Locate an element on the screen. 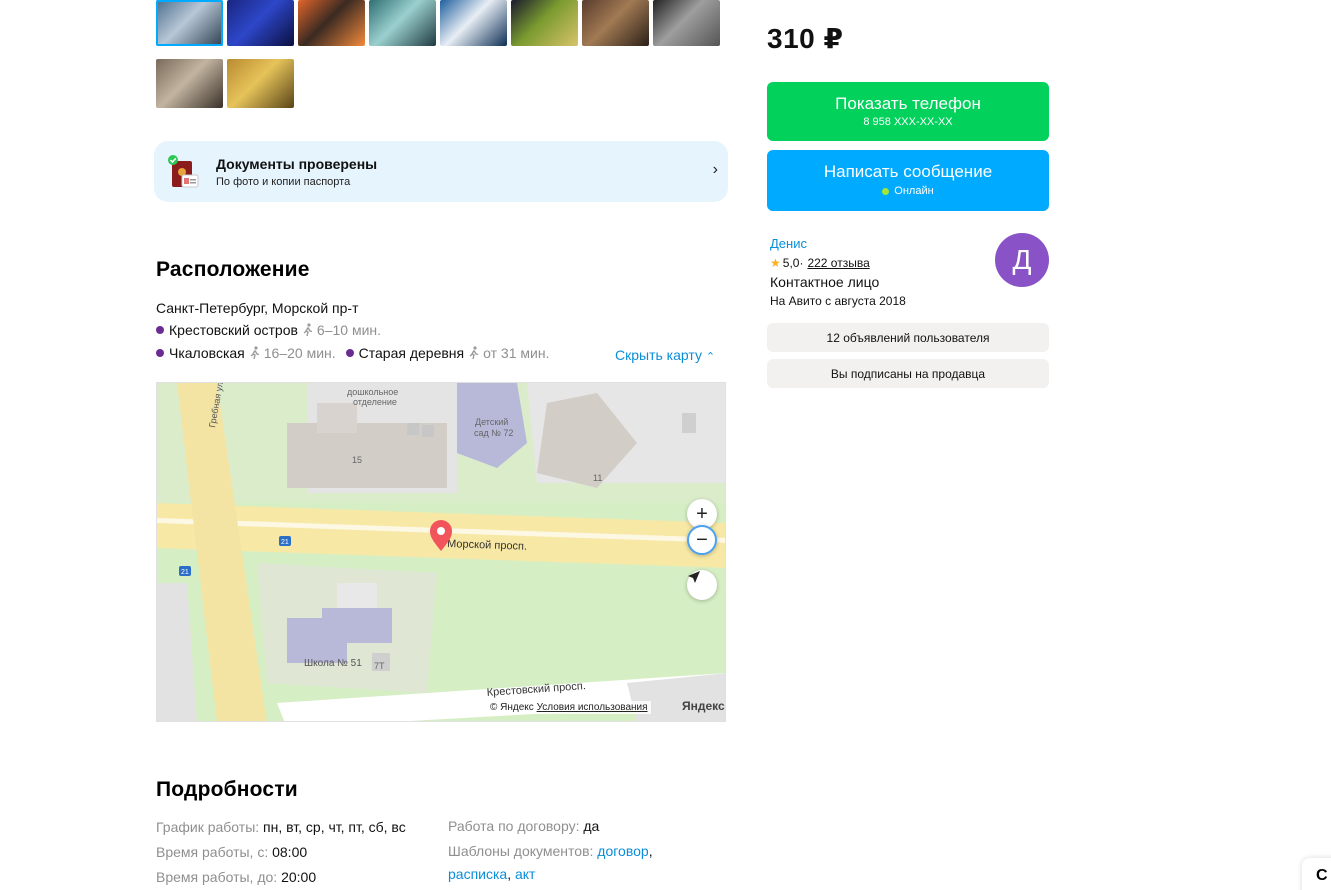 This screenshot has width=1331, height=890. svg-text: Школа № 51 is located at coordinates (333, 663).